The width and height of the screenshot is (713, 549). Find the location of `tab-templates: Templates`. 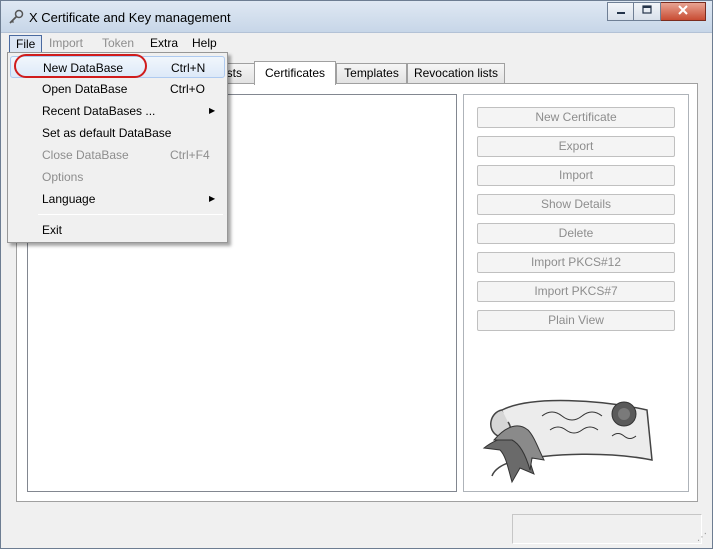

tab-templates: Templates is located at coordinates (371, 73).